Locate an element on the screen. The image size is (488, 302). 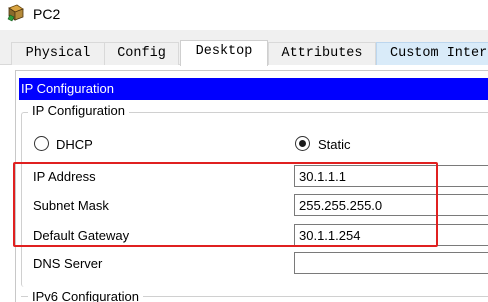
ip-config-header: IP Configuration is located at coordinates (253, 89).